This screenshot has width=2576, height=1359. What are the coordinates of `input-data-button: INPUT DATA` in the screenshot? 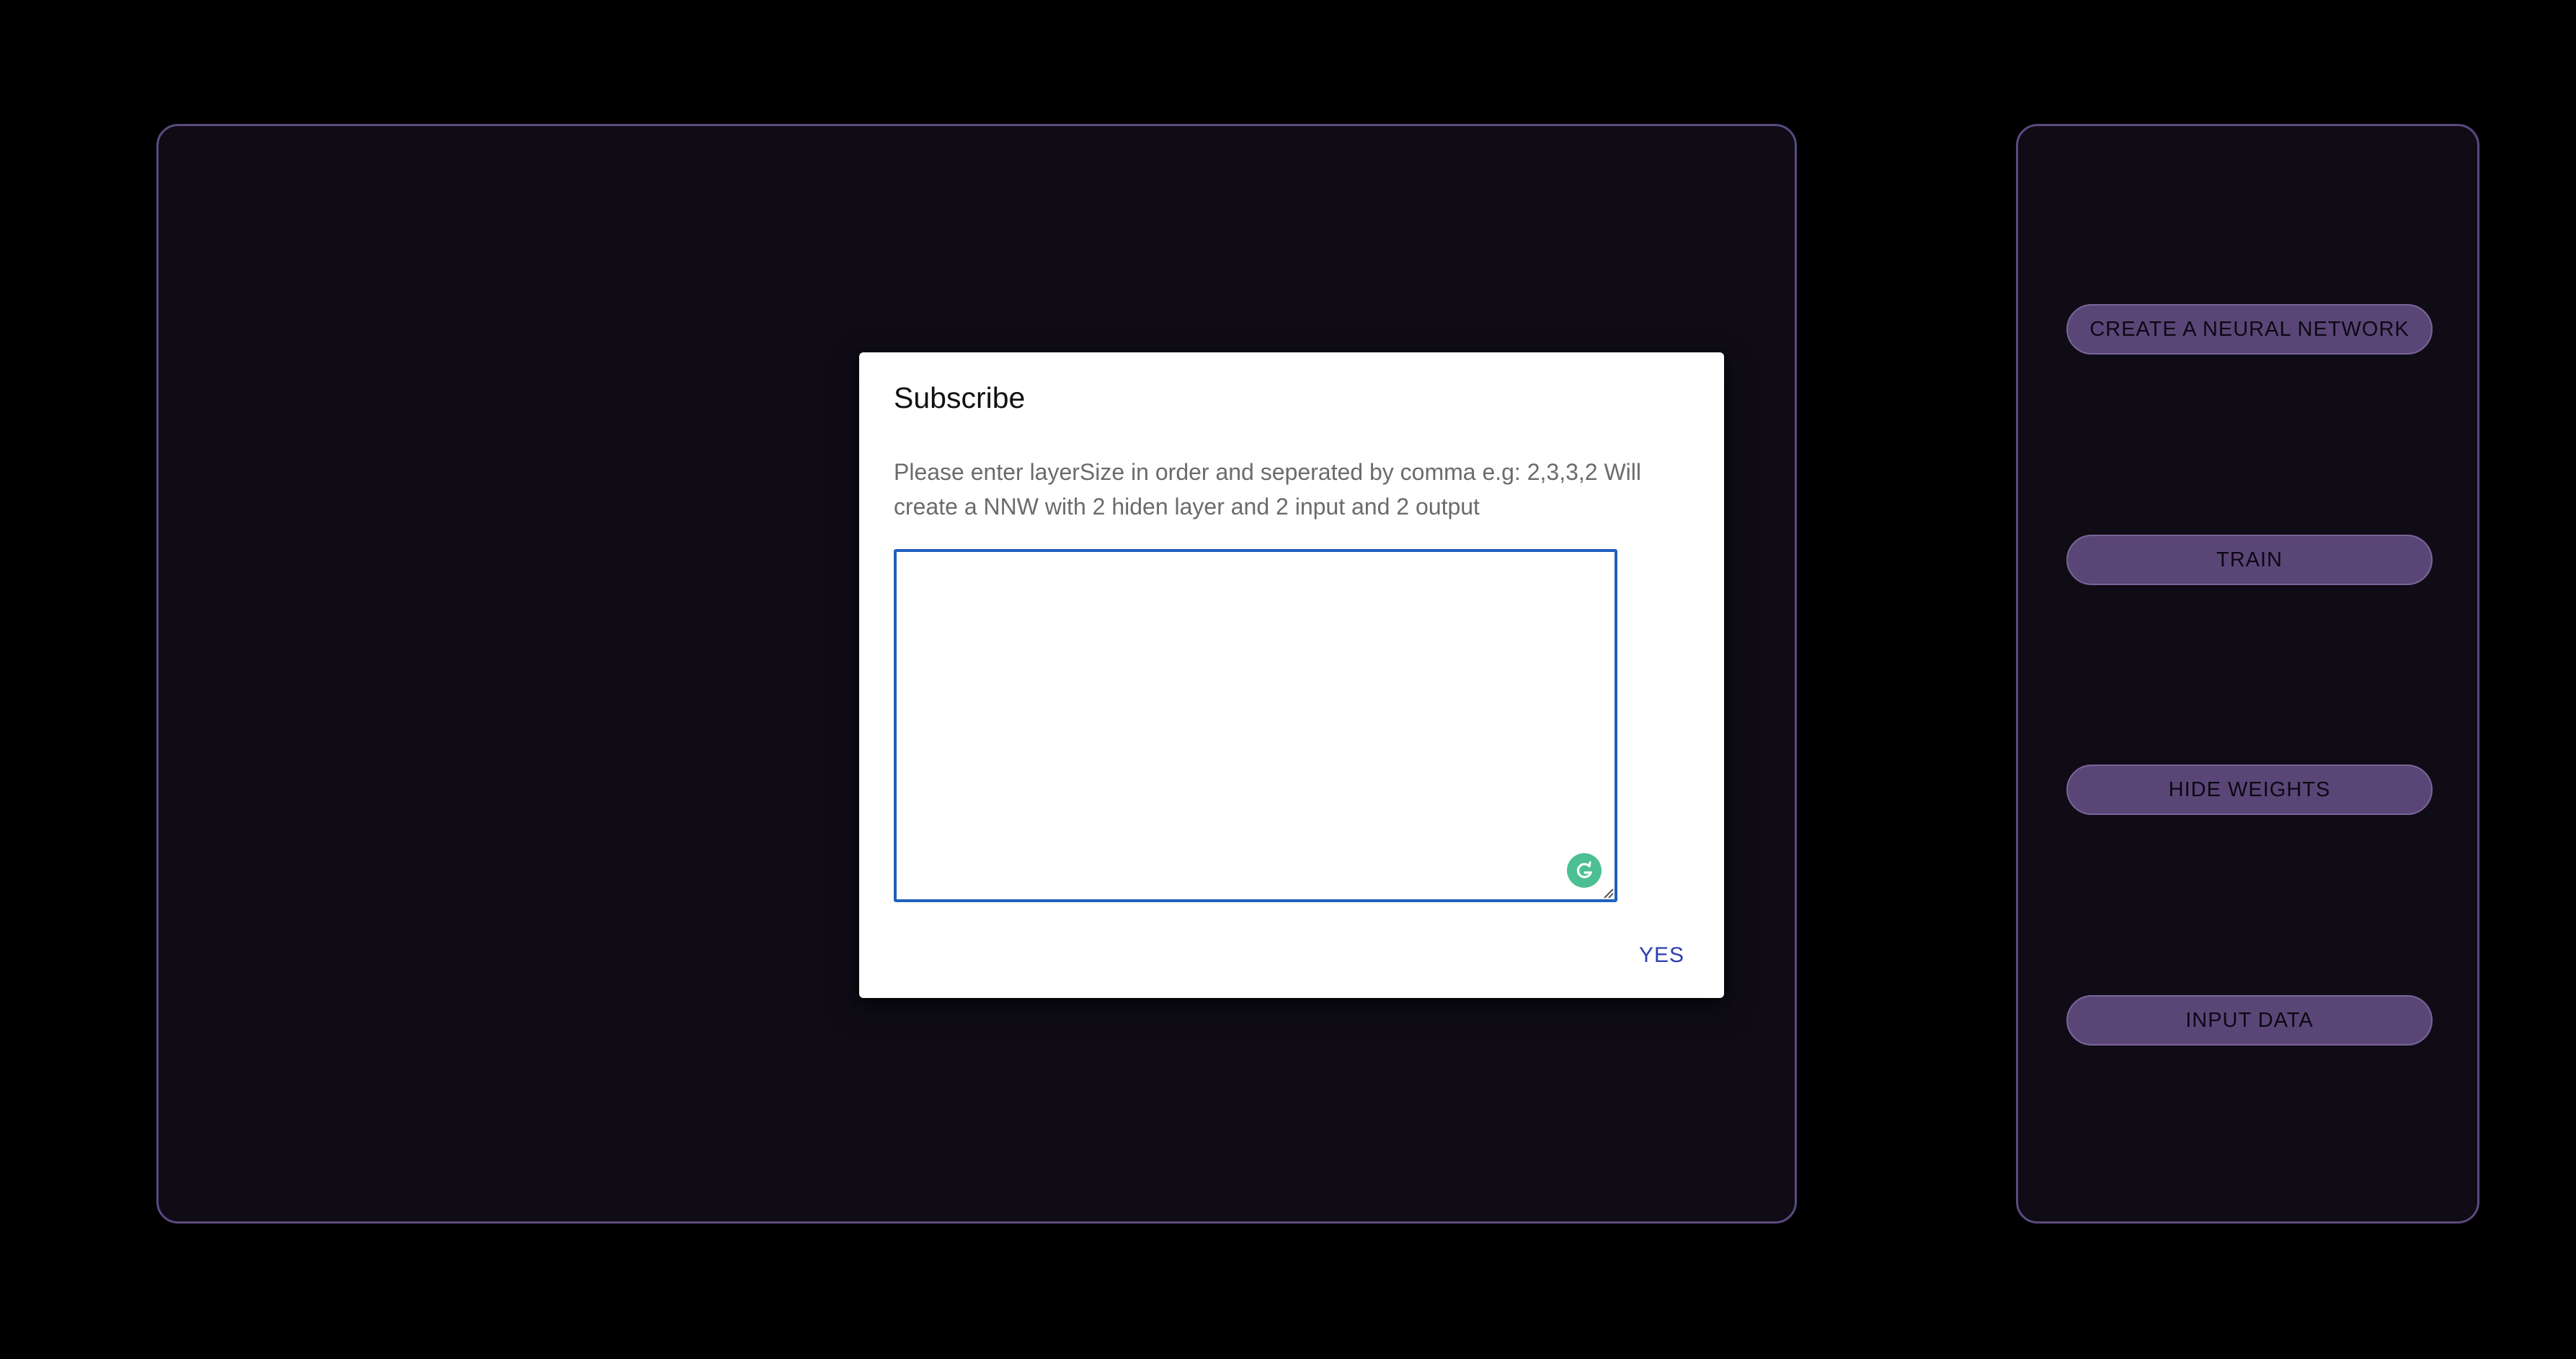 It's located at (2249, 1021).